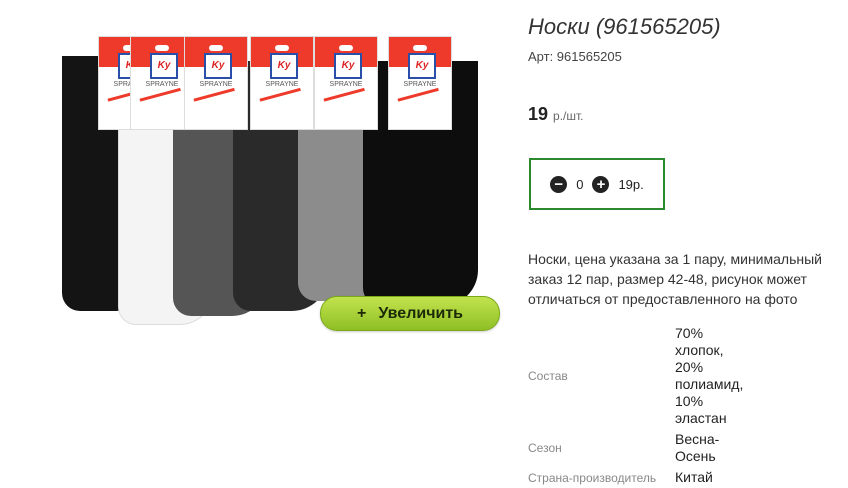  I want to click on property-value: Весна-Осень, so click(697, 447).